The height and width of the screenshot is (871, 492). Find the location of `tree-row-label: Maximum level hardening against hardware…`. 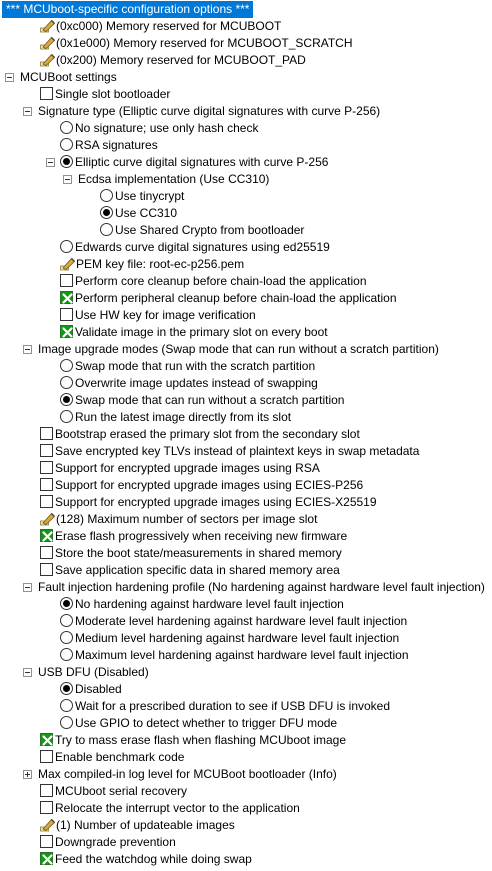

tree-row-label: Maximum level hardening against hardware… is located at coordinates (242, 655).